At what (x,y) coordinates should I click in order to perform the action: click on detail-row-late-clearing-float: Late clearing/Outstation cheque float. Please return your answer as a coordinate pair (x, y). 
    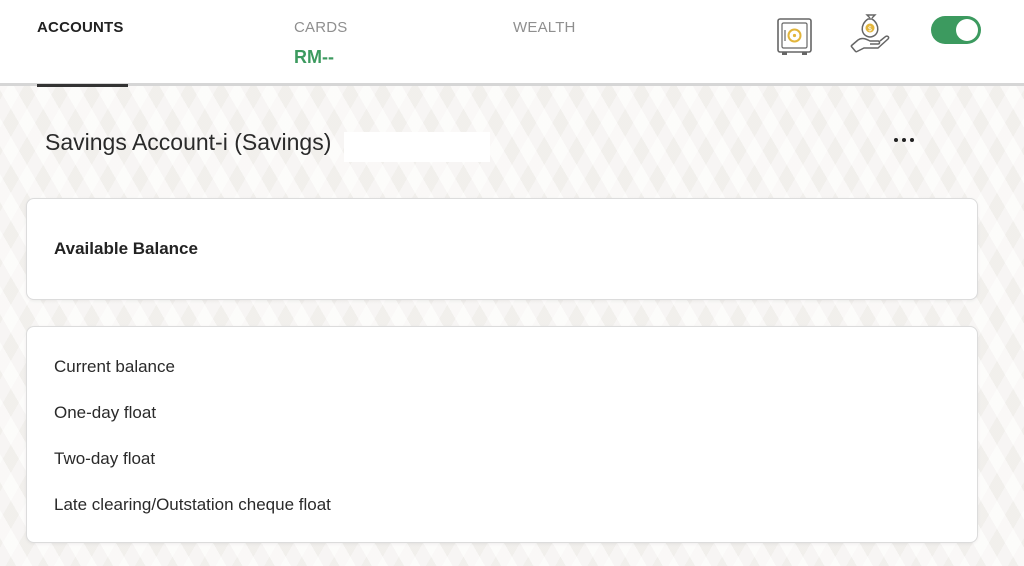
    Looking at the image, I should click on (192, 504).